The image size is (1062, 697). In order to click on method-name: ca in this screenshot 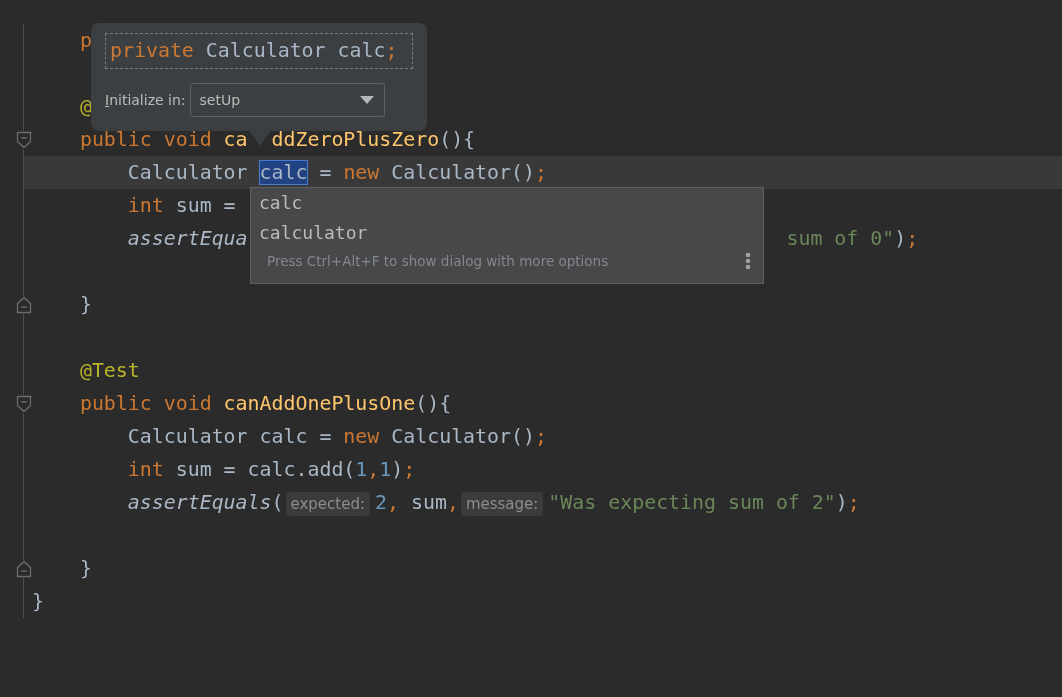, I will do `click(235, 139)`.